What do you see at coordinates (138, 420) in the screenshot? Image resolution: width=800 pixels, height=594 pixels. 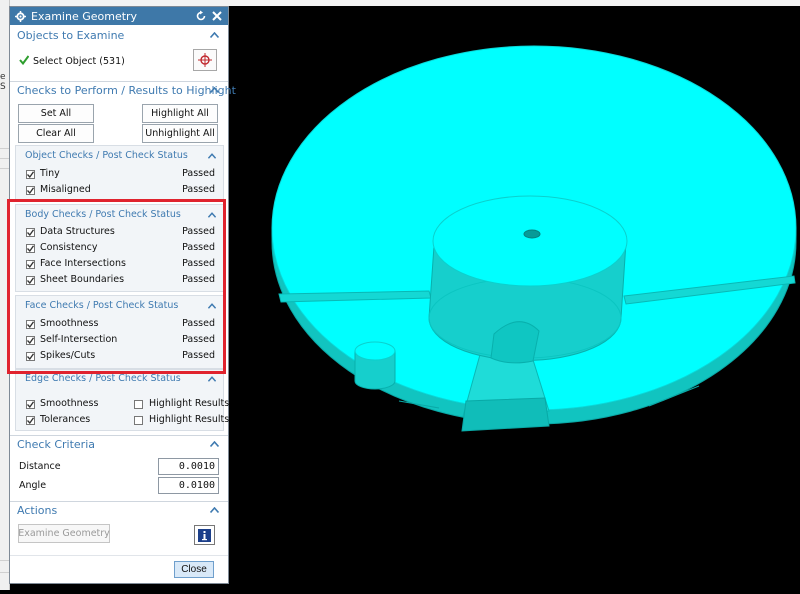 I see `tolerances-highlight-checkbox` at bounding box center [138, 420].